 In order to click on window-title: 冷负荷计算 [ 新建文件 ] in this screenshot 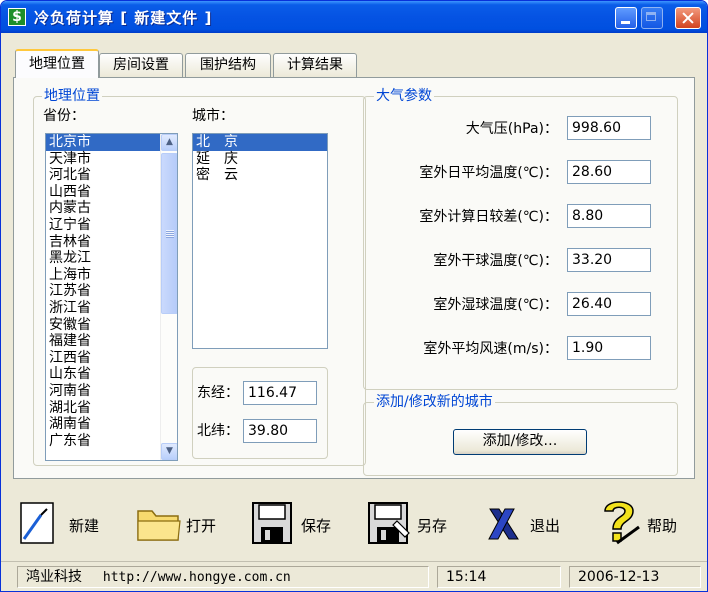, I will do `click(123, 18)`.